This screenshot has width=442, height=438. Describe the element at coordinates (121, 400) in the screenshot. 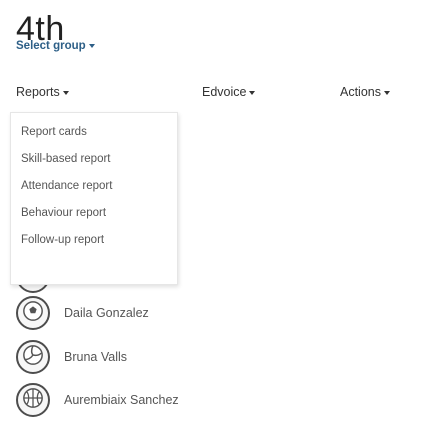

I see `student-name: Aurembiaix Sanchez` at that location.